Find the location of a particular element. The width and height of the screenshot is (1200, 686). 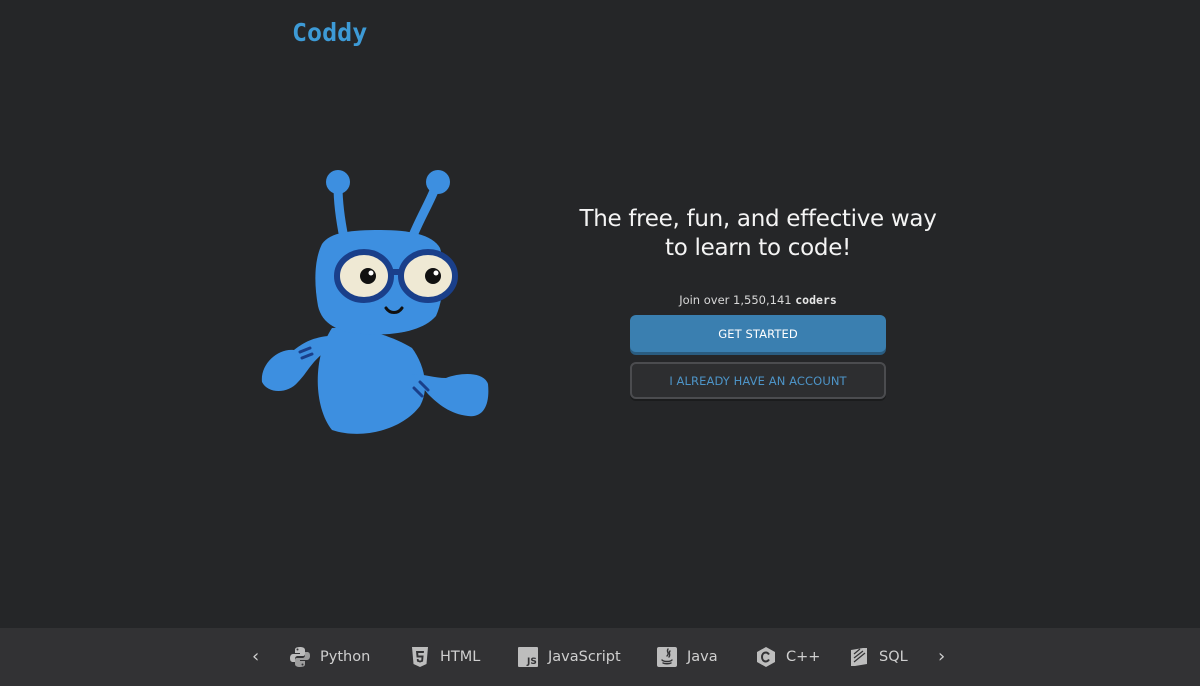

language-label: SQL is located at coordinates (893, 657).